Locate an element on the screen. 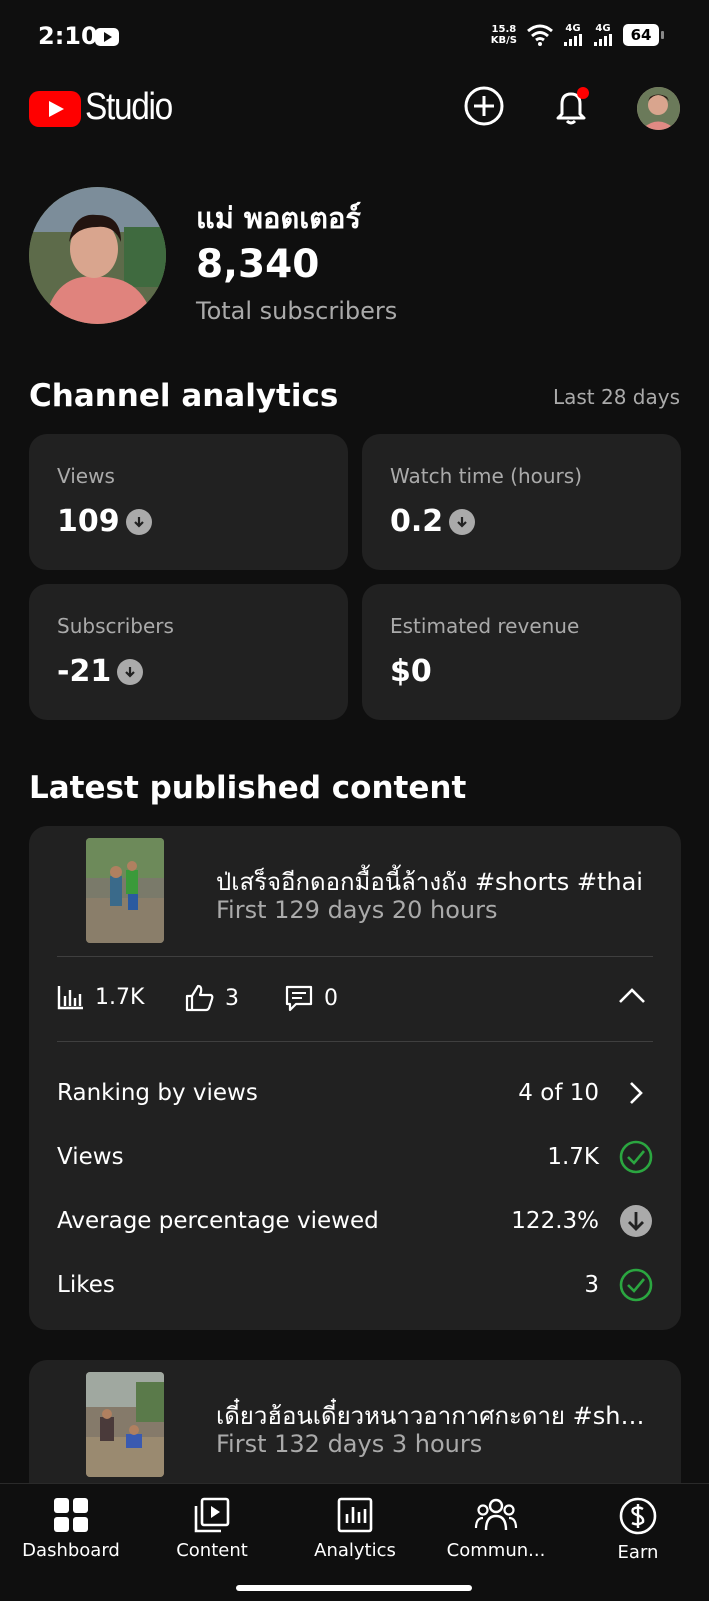  views-value: 1.7K is located at coordinates (573, 1157).